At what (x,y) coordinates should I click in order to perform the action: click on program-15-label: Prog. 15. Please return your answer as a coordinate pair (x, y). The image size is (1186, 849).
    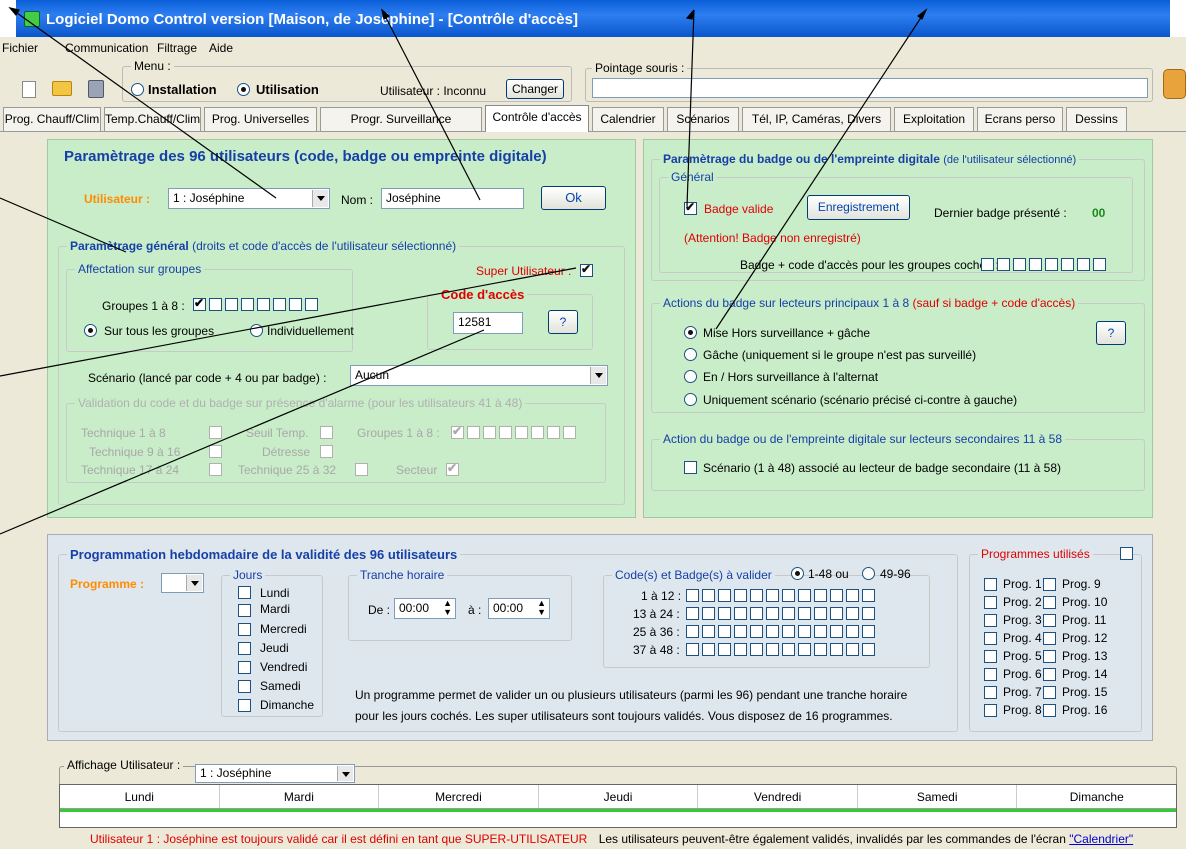
    Looking at the image, I should click on (1085, 692).